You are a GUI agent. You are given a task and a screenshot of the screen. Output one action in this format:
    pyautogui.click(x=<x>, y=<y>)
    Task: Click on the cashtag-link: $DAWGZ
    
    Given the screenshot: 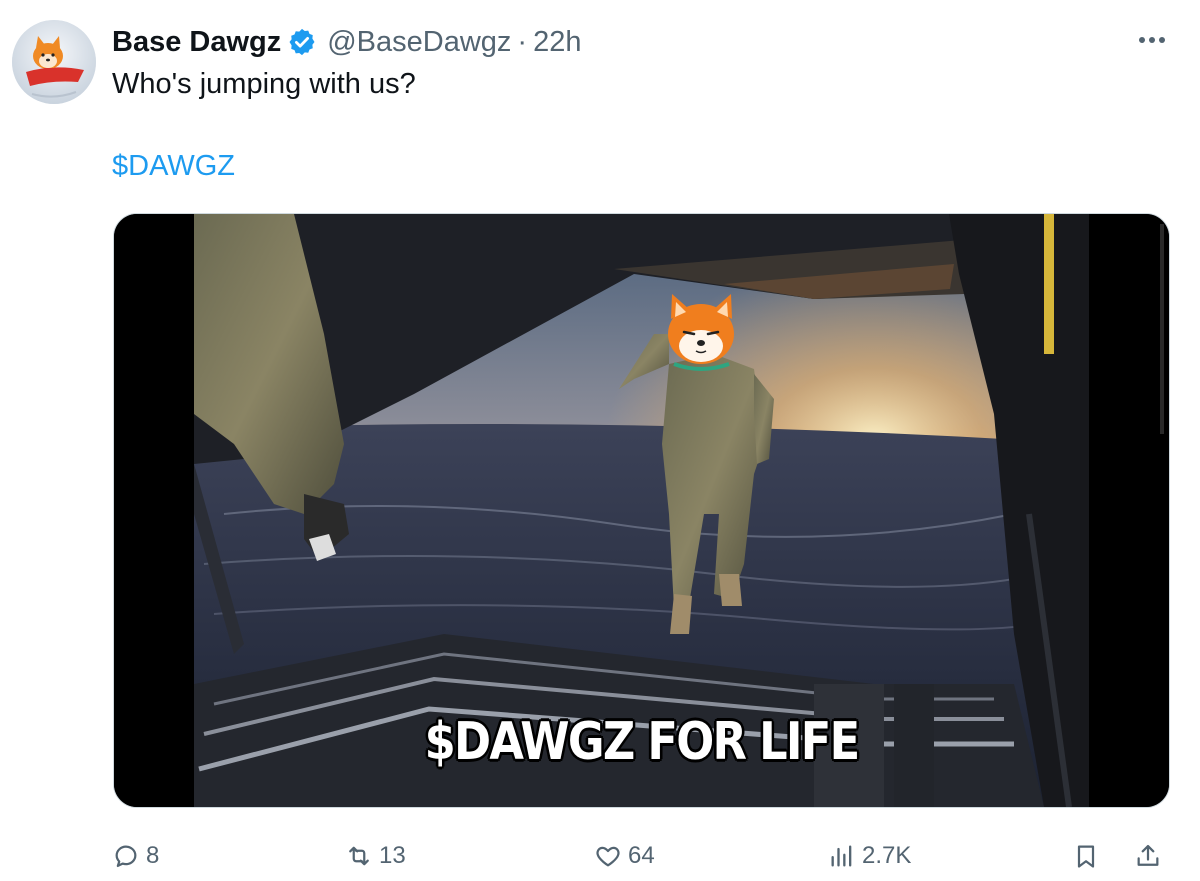 What is the action you would take?
    pyautogui.click(x=173, y=166)
    